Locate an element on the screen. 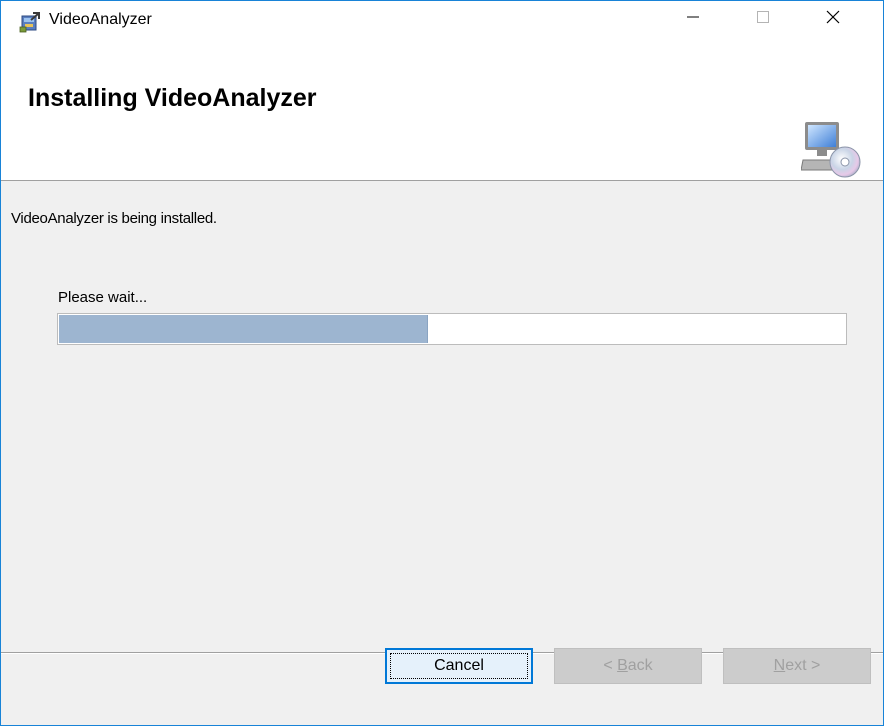 The width and height of the screenshot is (884, 726). install-status-text: VideoAnalyzer is being installed. is located at coordinates (114, 218).